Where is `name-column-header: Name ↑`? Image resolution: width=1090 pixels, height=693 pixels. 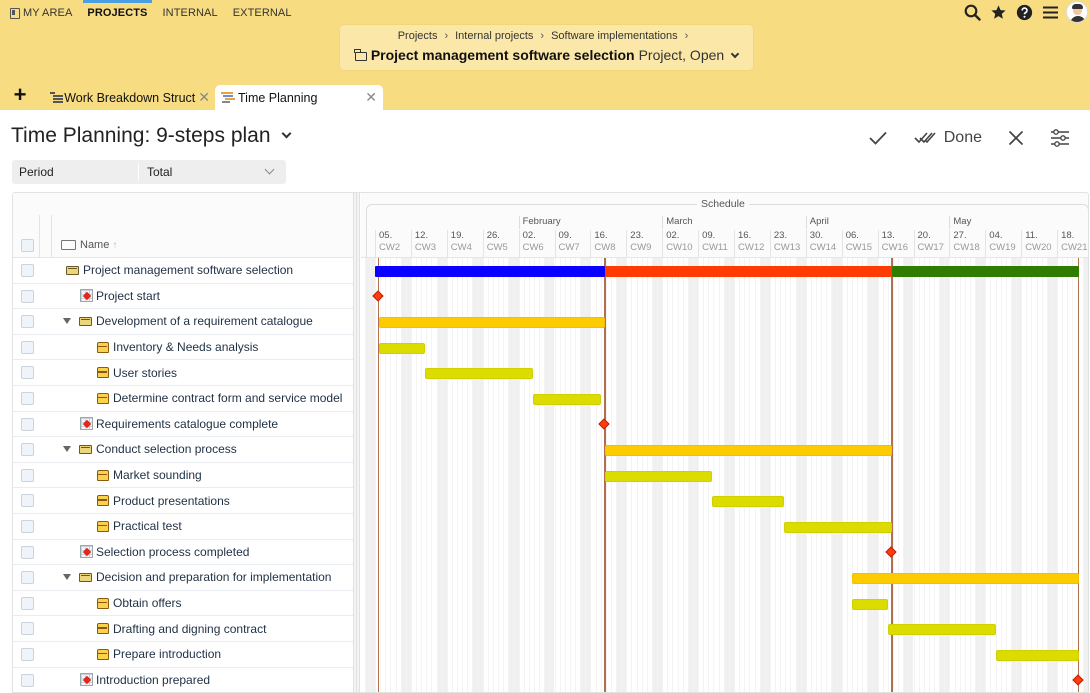 name-column-header: Name ↑ is located at coordinates (89, 245).